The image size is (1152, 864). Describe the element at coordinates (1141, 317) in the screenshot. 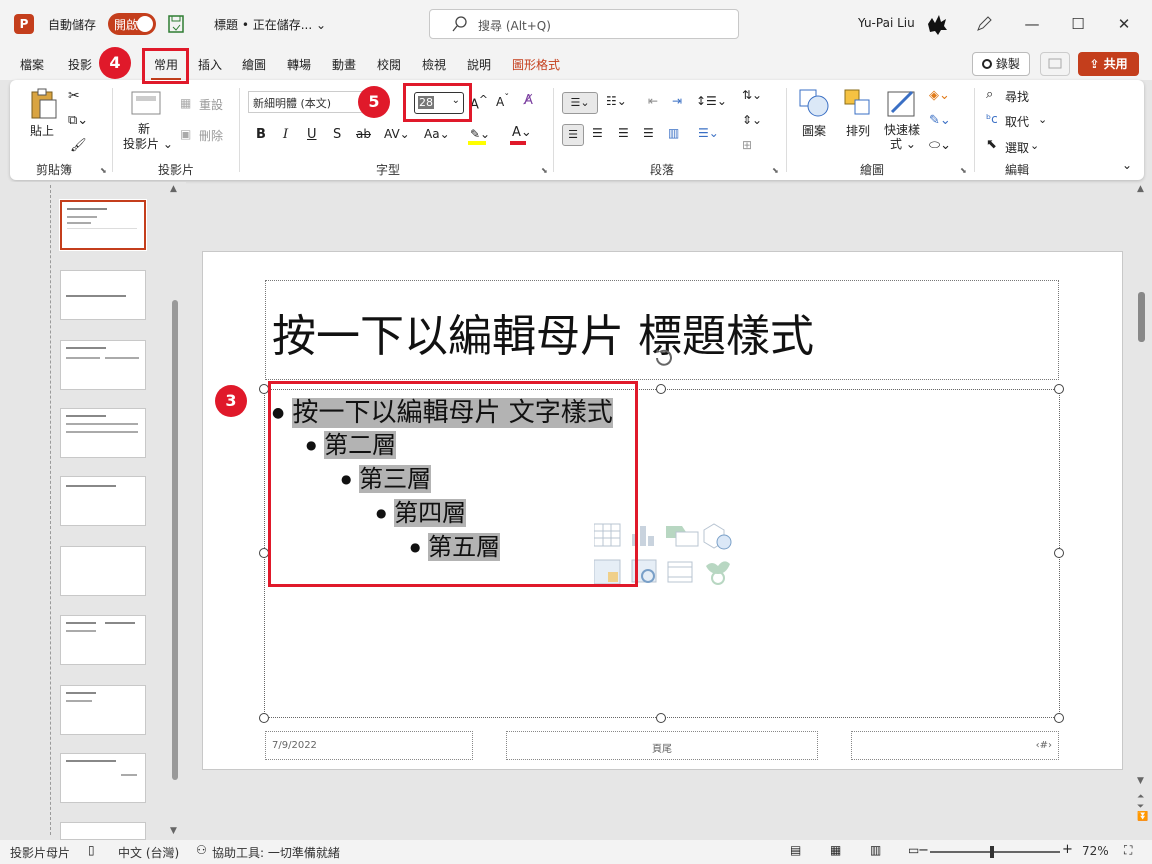

I see `slide-scrollbar` at that location.